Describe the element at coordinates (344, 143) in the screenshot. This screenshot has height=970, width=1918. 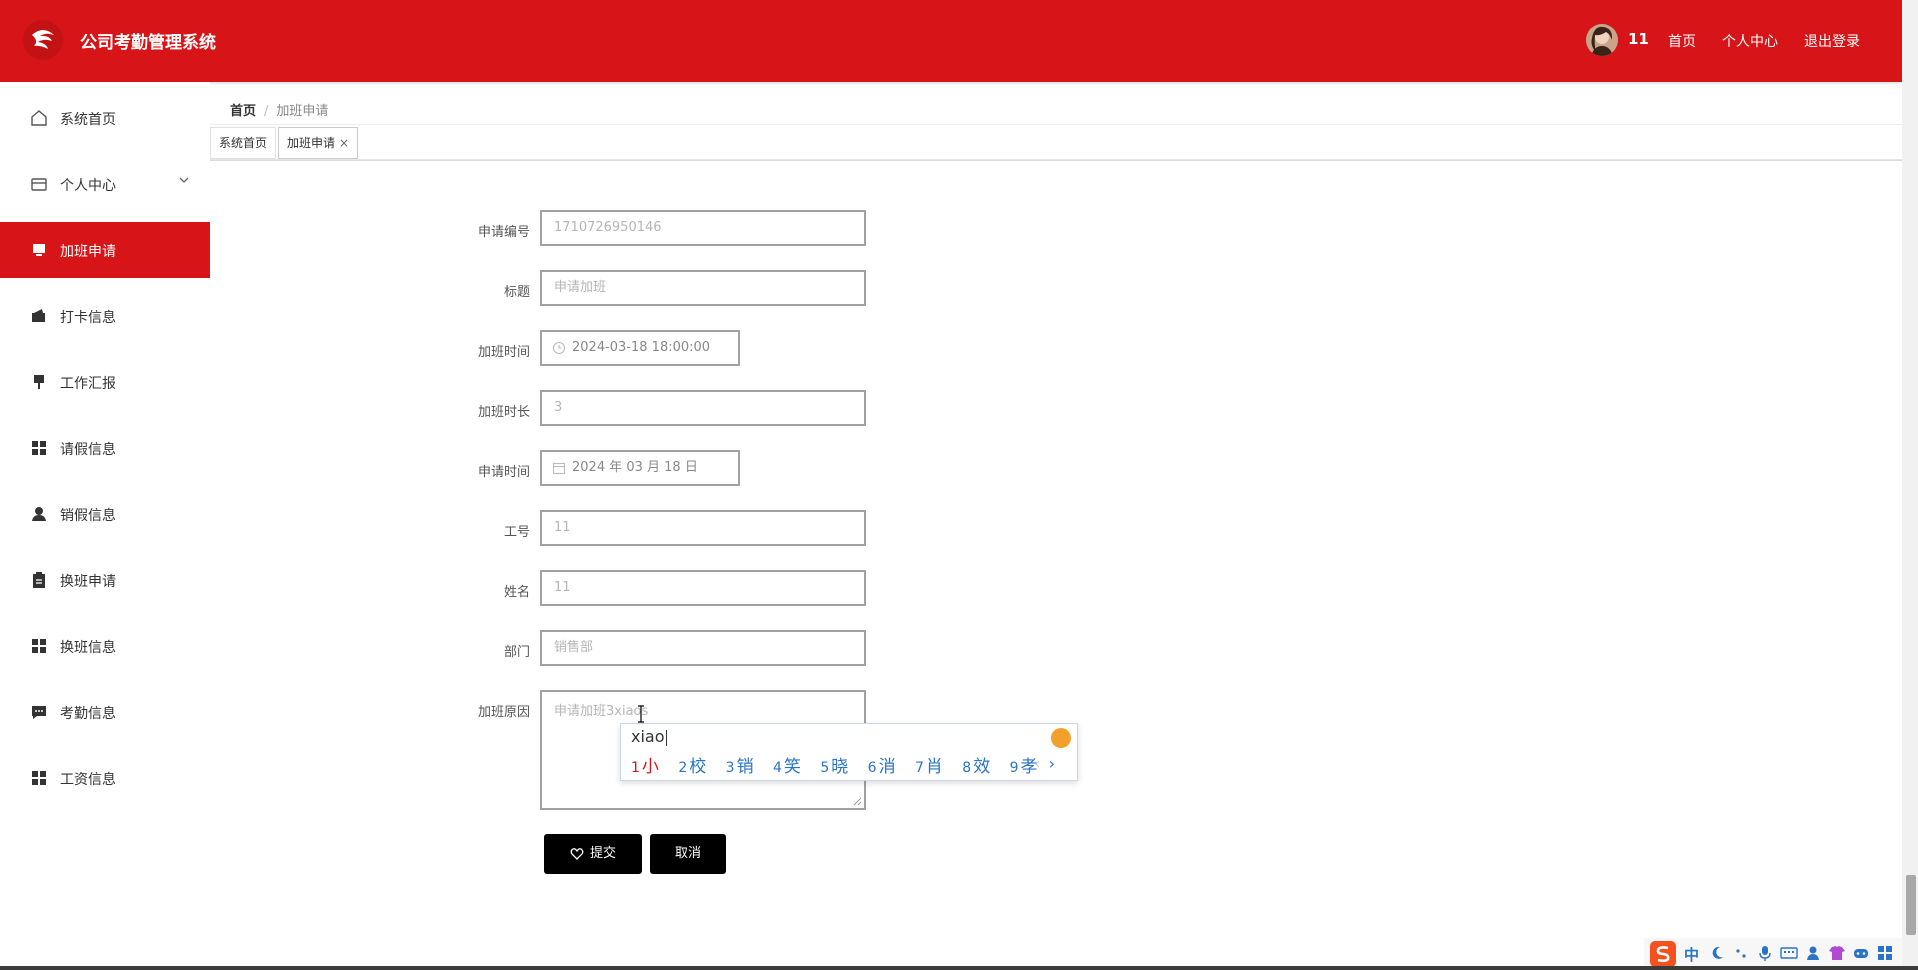
I see `close-icon: ×` at that location.